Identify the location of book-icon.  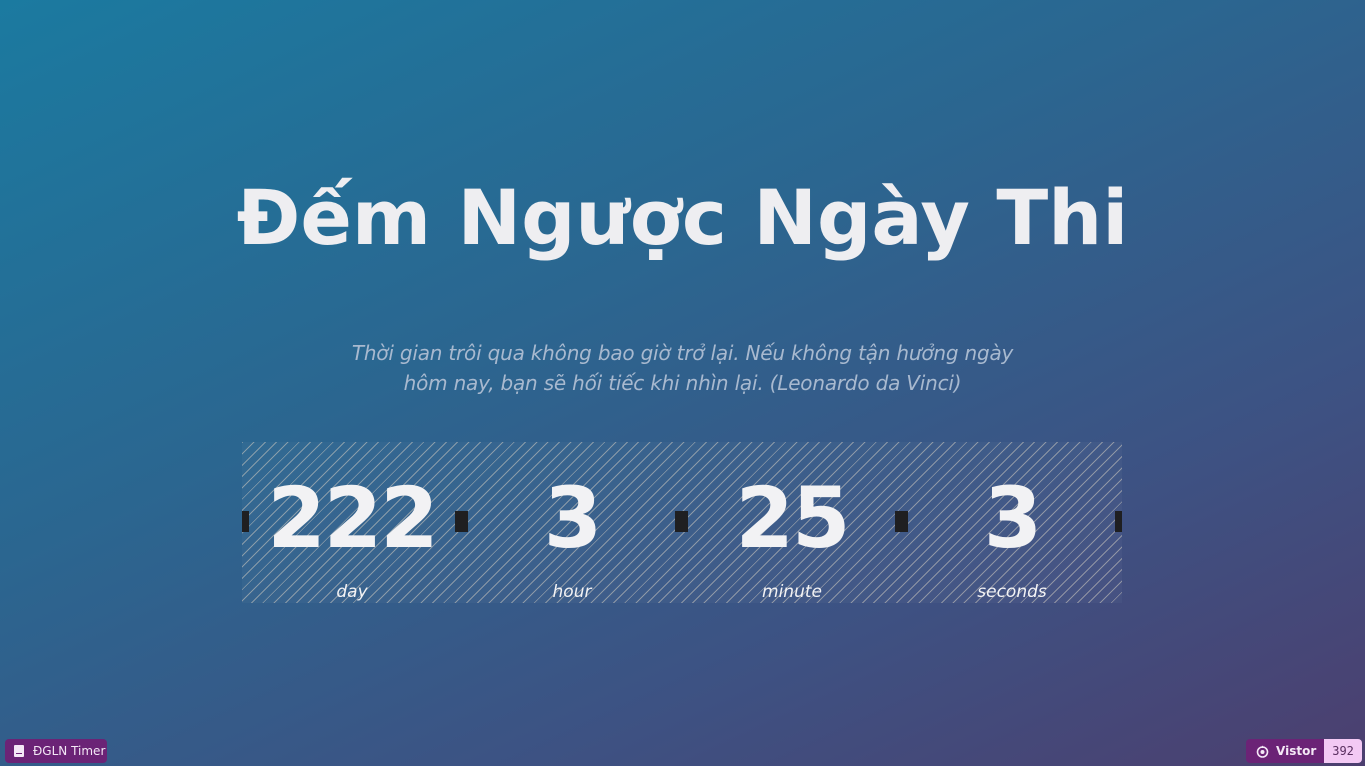
(19, 751).